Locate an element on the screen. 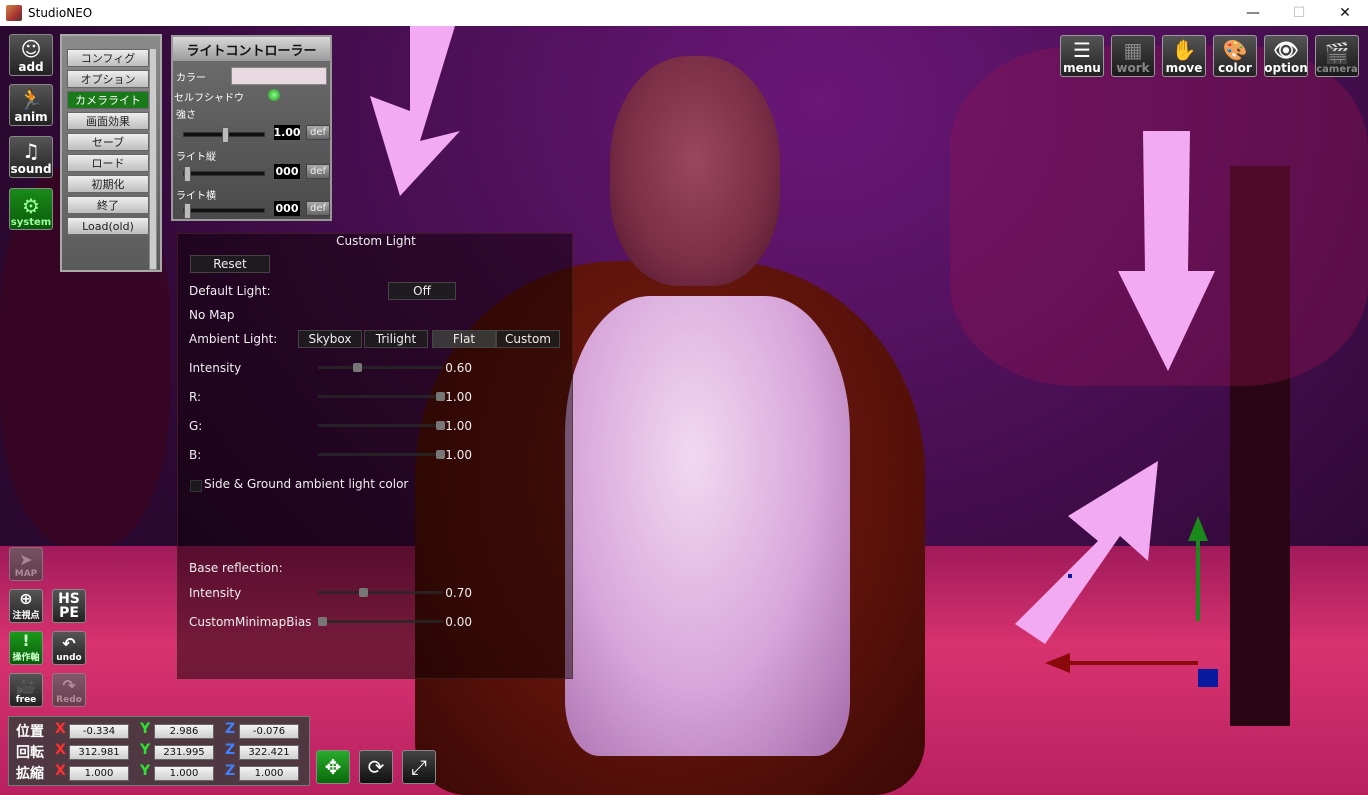  horizontal-def-button: def is located at coordinates (318, 208).